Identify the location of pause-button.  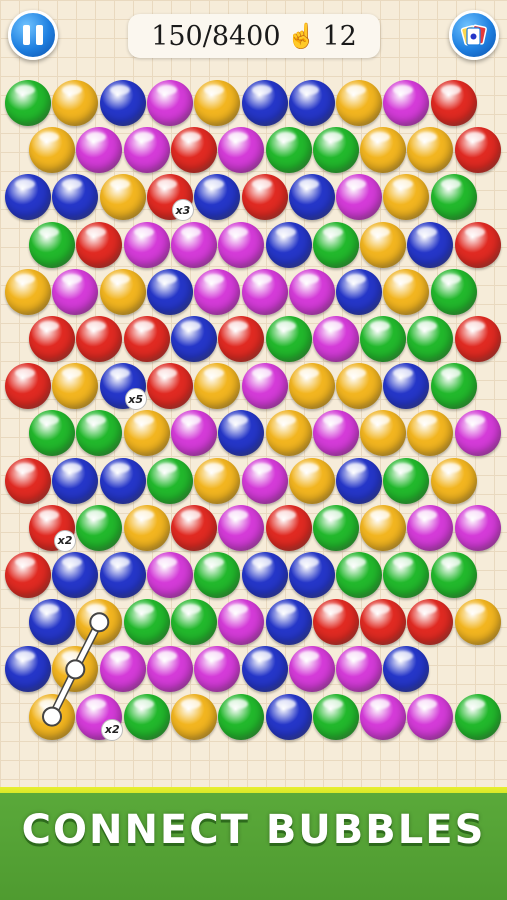
(33, 35).